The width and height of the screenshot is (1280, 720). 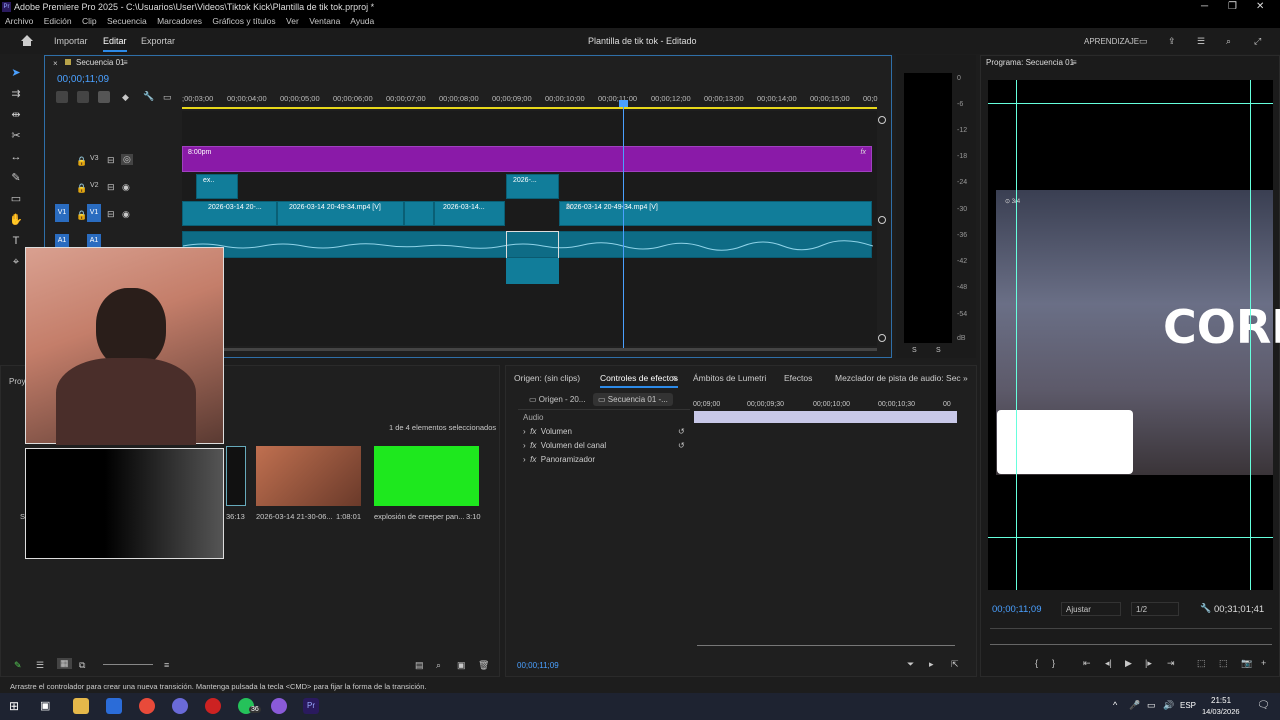 I want to click on menu-ver: Ver, so click(x=292, y=21).